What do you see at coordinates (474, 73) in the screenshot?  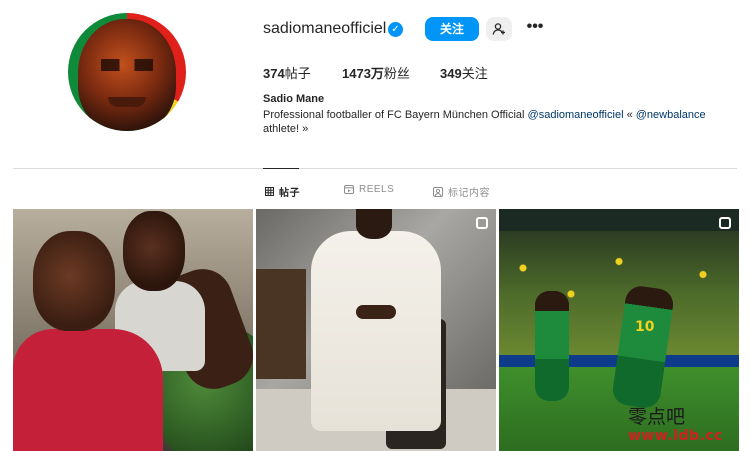 I see `following-label: 关注` at bounding box center [474, 73].